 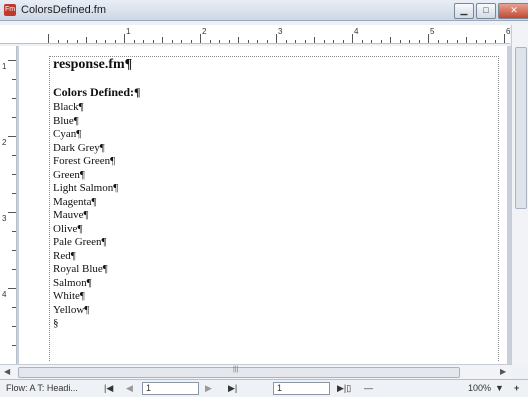 What do you see at coordinates (464, 11) in the screenshot?
I see `minimize-button: ▁` at bounding box center [464, 11].